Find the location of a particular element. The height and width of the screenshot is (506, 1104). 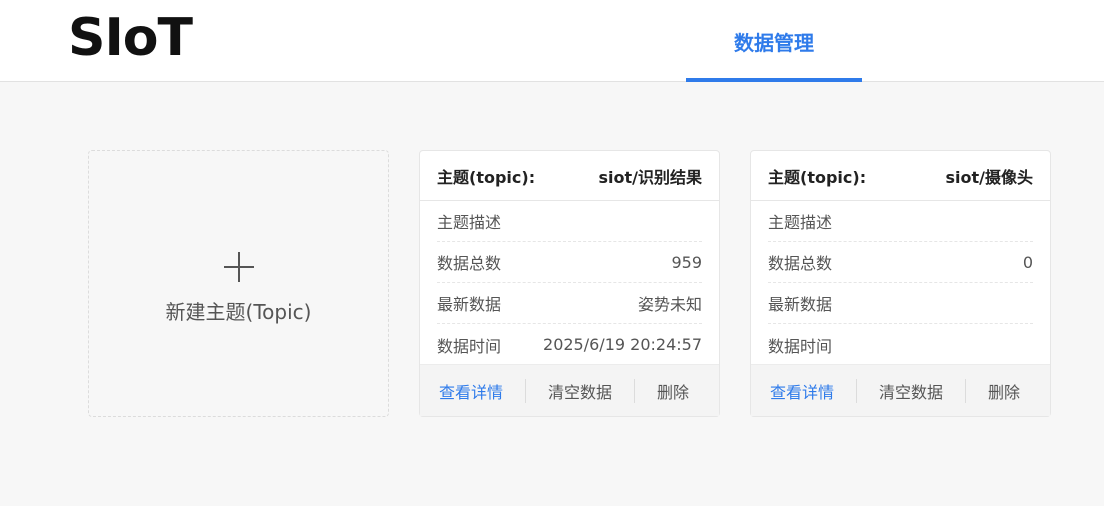

topic-row-time: 数据时间 2025/6/19 20:24:57 is located at coordinates (569, 344).